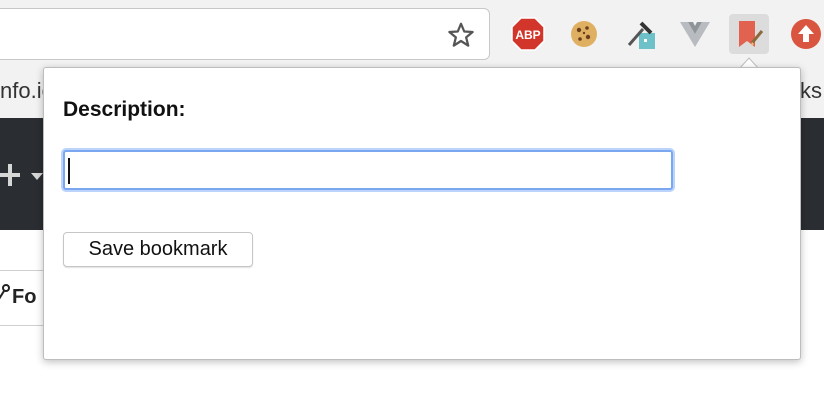 This screenshot has width=824, height=414. I want to click on cookie-icon, so click(584, 34).